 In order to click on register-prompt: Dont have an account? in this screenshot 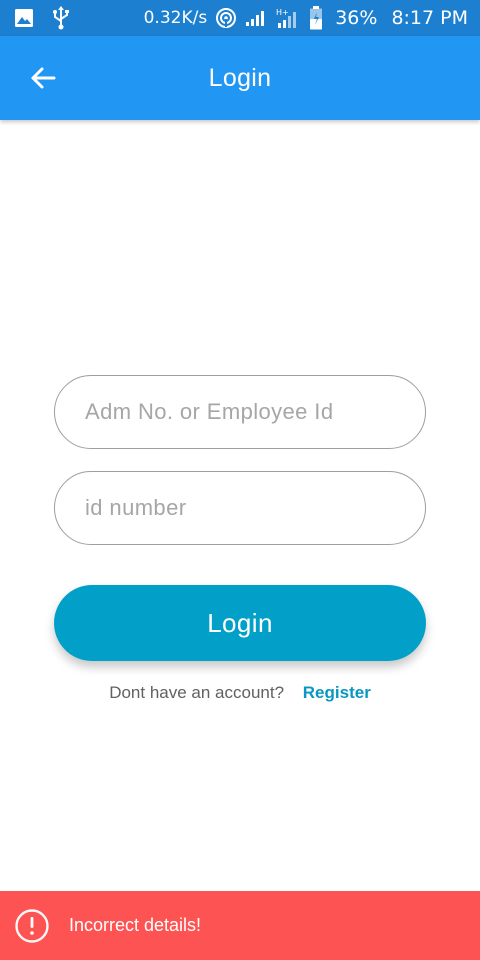, I will do `click(197, 692)`.